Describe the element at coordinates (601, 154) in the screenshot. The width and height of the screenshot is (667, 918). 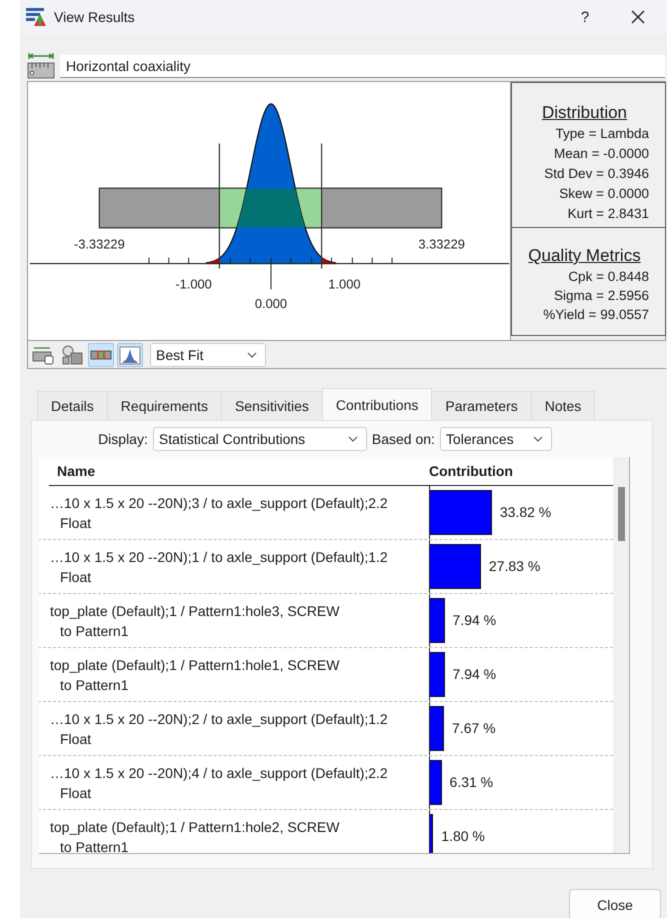
I see `stat-line: Mean = -0.0000` at that location.